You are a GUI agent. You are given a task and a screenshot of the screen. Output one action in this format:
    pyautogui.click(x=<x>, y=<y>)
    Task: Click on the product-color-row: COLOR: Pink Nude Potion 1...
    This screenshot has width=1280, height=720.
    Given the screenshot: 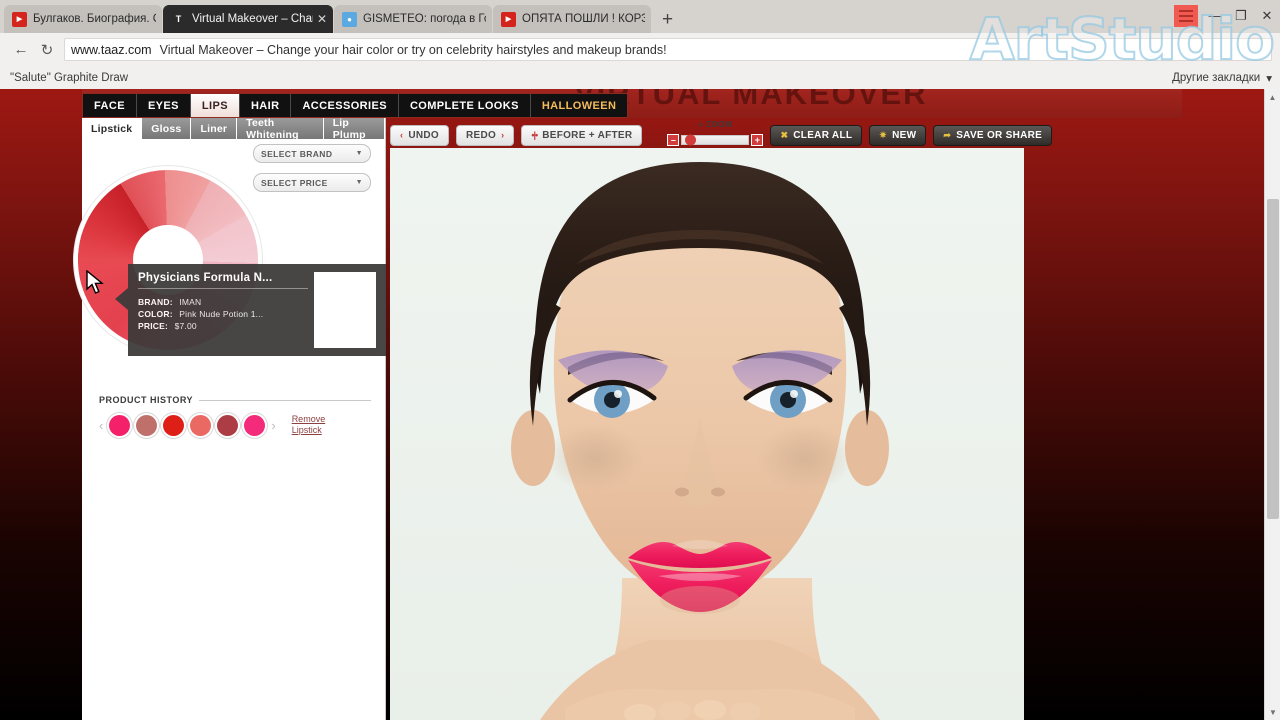 What is the action you would take?
    pyautogui.click(x=223, y=314)
    